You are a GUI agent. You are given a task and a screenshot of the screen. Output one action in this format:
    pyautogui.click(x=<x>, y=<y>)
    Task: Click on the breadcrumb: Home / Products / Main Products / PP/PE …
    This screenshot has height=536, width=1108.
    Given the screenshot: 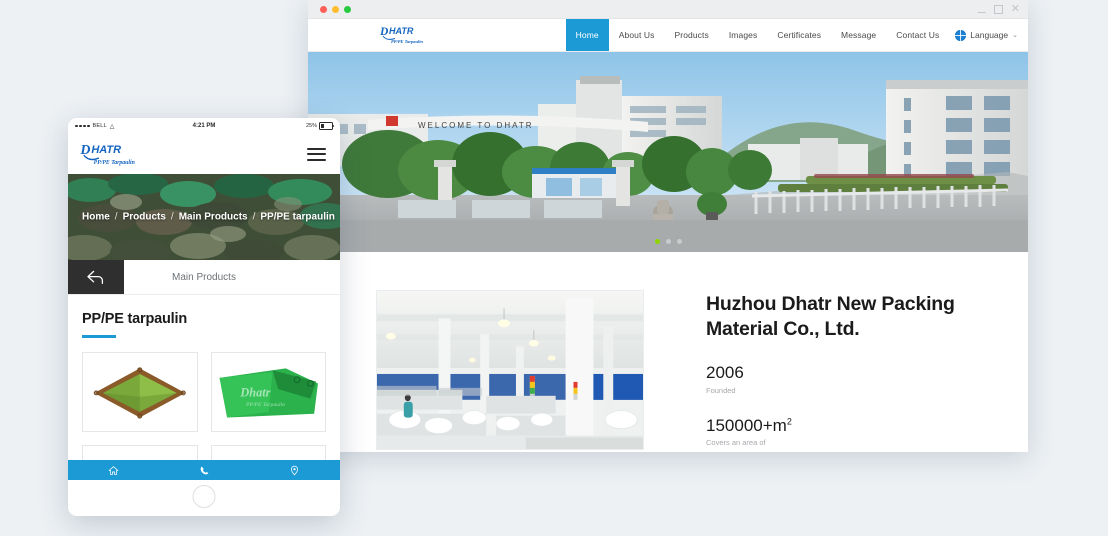 What is the action you would take?
    pyautogui.click(x=204, y=217)
    